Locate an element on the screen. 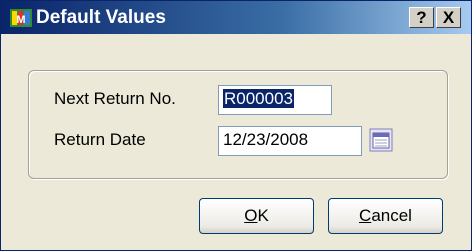  return-date-input: 12/23/2008 is located at coordinates (290, 141).